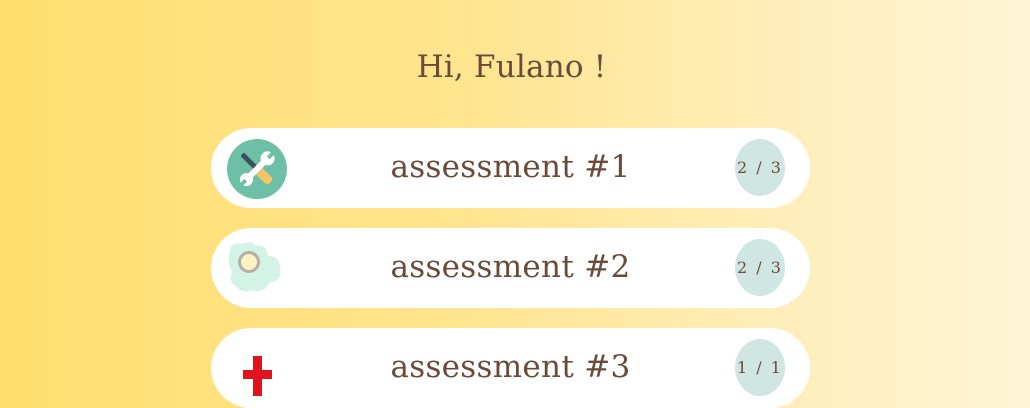 The image size is (1030, 408). Describe the element at coordinates (254, 267) in the screenshot. I see `flower-icon` at that location.